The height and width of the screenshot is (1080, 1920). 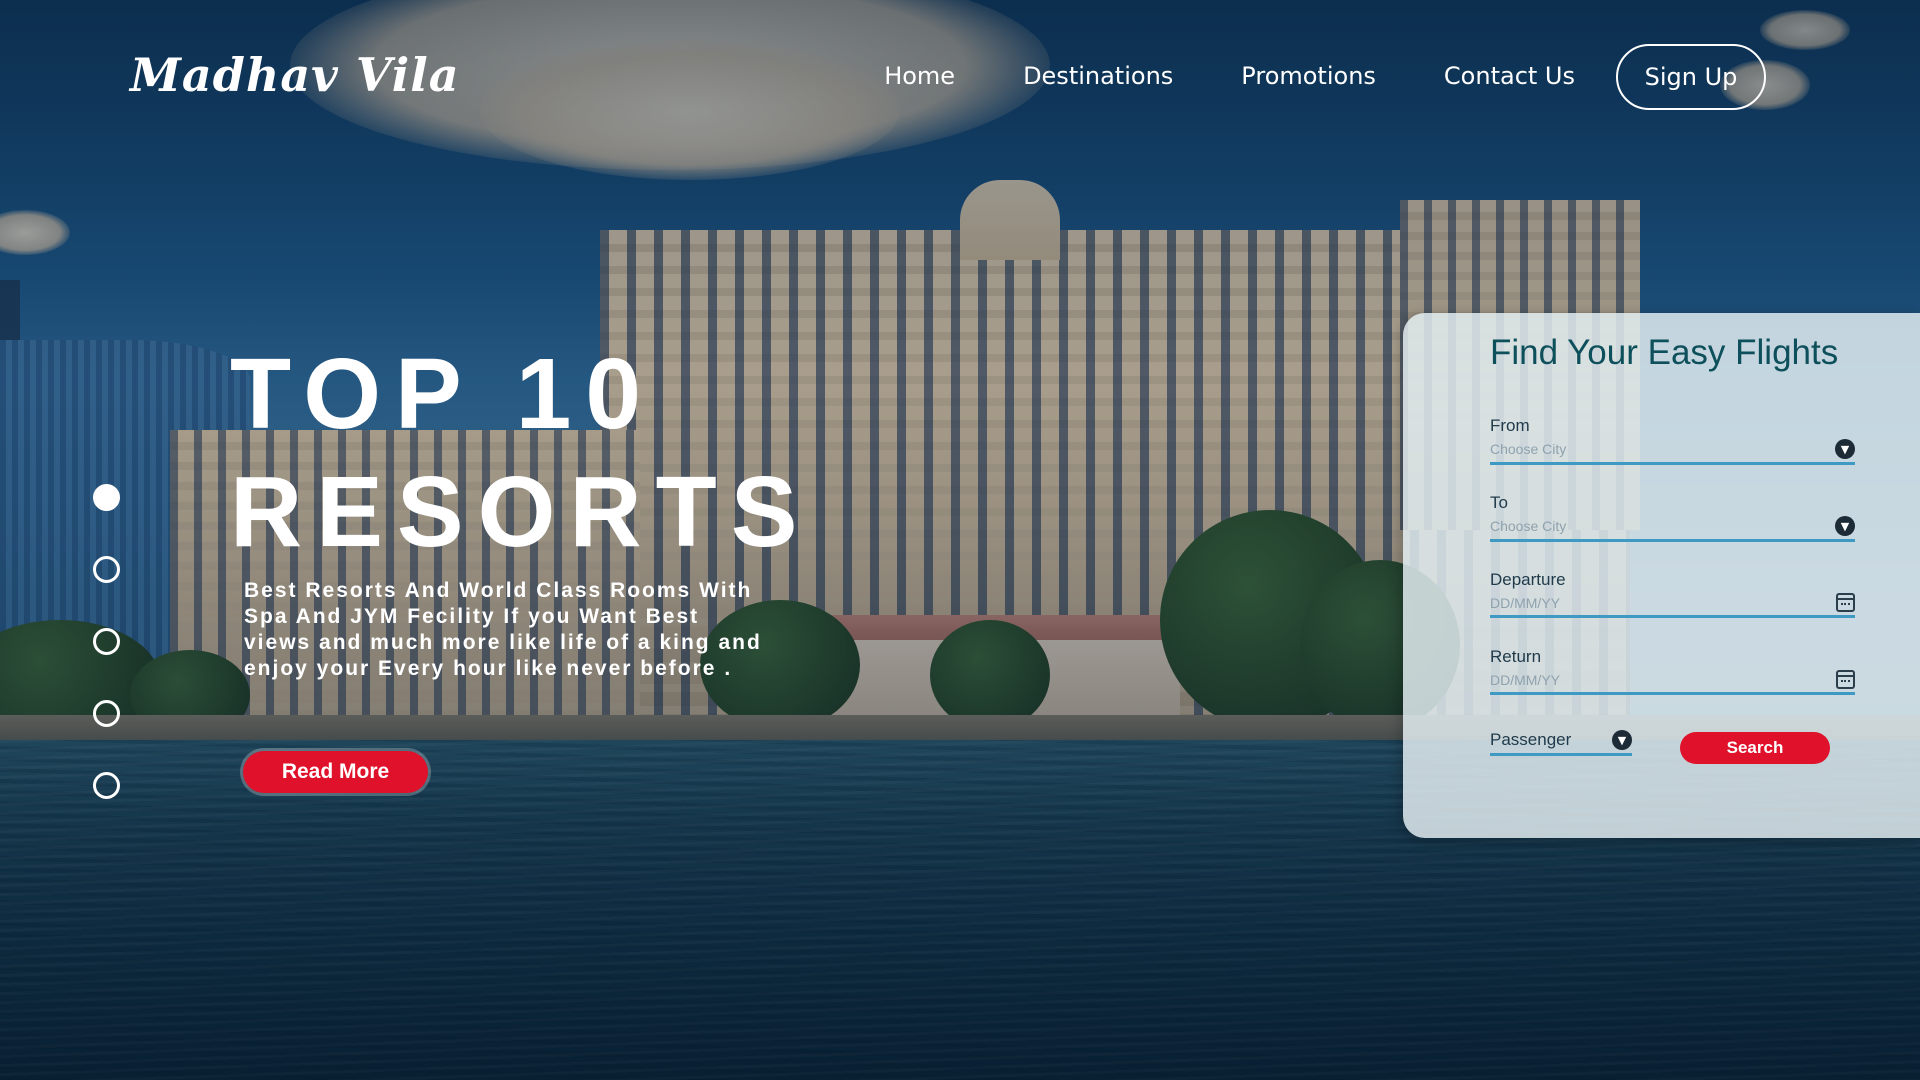 I want to click on return-placeholder: DD/MM/YY, so click(x=1525, y=679).